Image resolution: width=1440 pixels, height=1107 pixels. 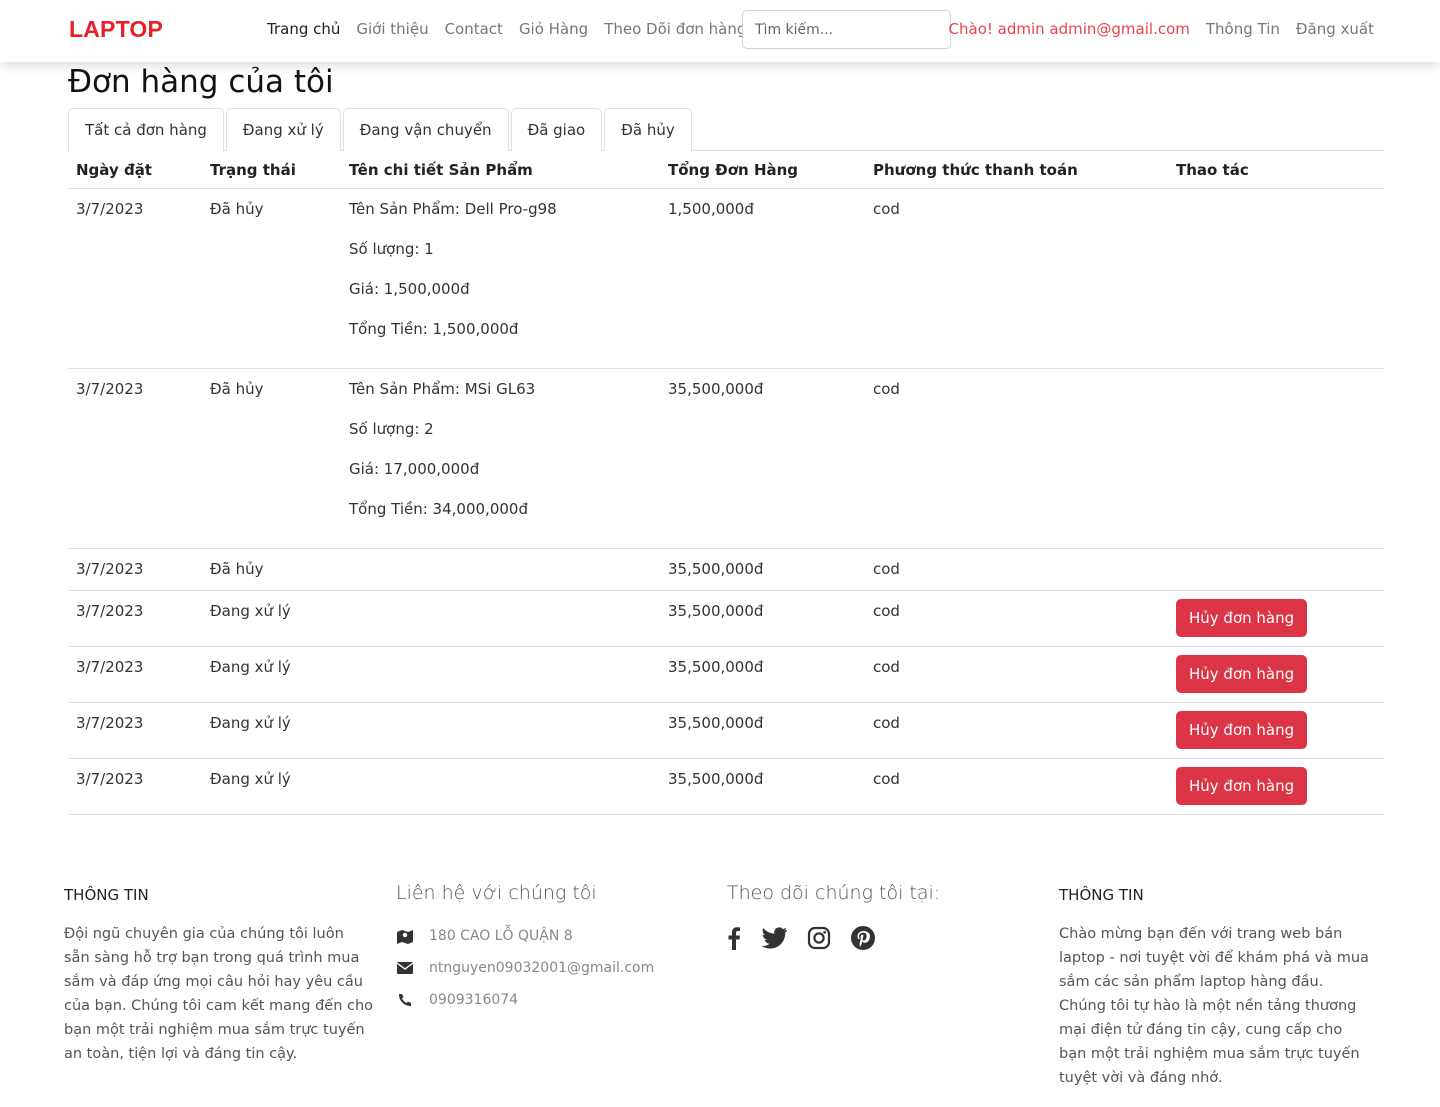 What do you see at coordinates (1335, 29) in the screenshot?
I see `nav-logout: Đăng xuất` at bounding box center [1335, 29].